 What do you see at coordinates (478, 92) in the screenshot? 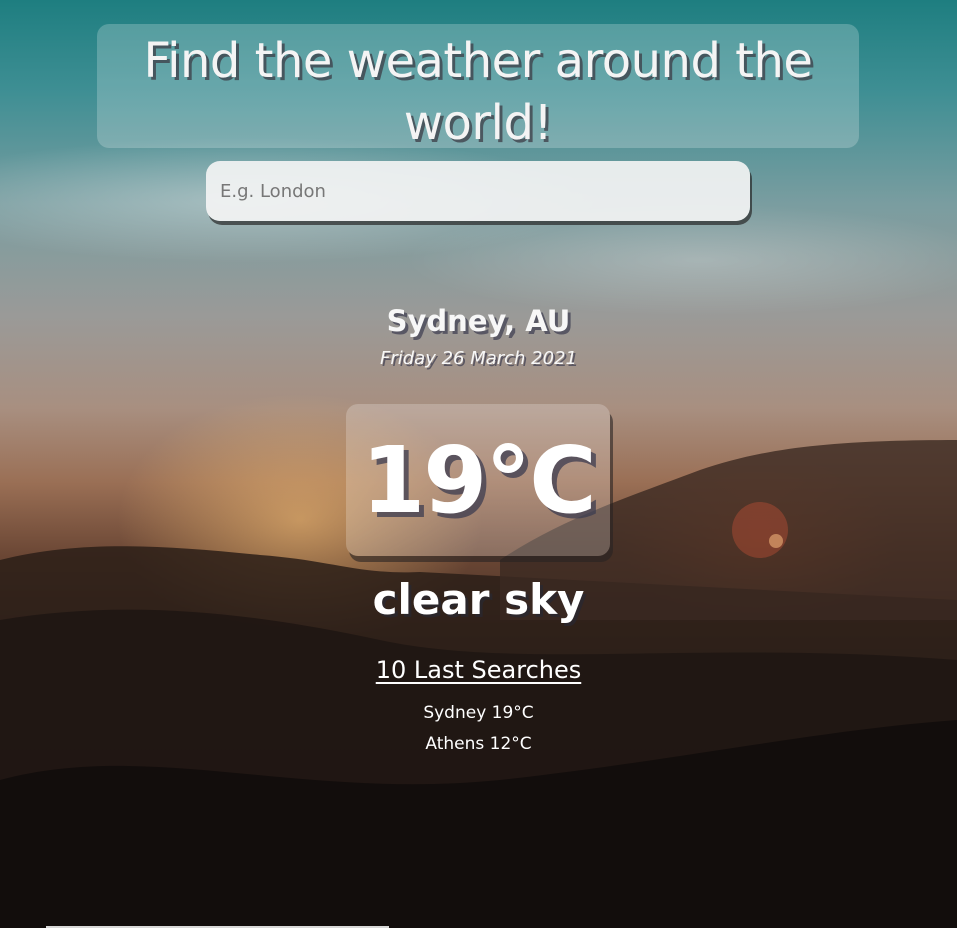
I see `page-title: Find the weather around the world!` at bounding box center [478, 92].